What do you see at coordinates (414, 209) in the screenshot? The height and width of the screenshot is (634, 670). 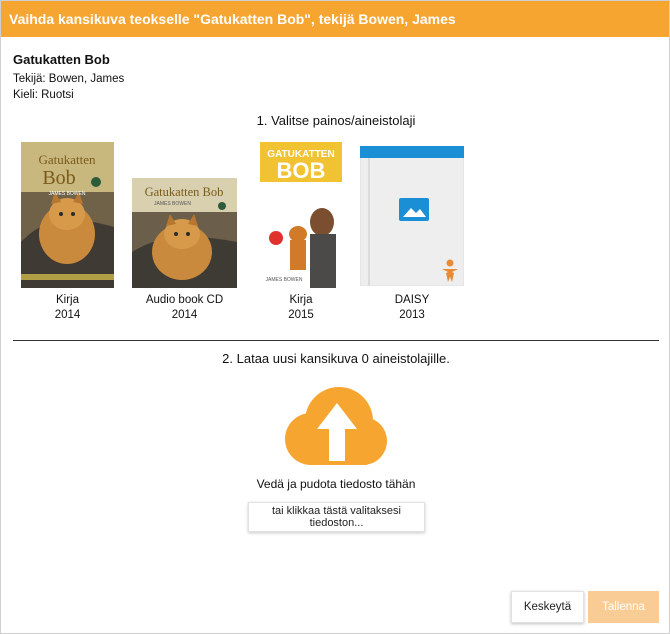 I see `image-placeholder-icon` at bounding box center [414, 209].